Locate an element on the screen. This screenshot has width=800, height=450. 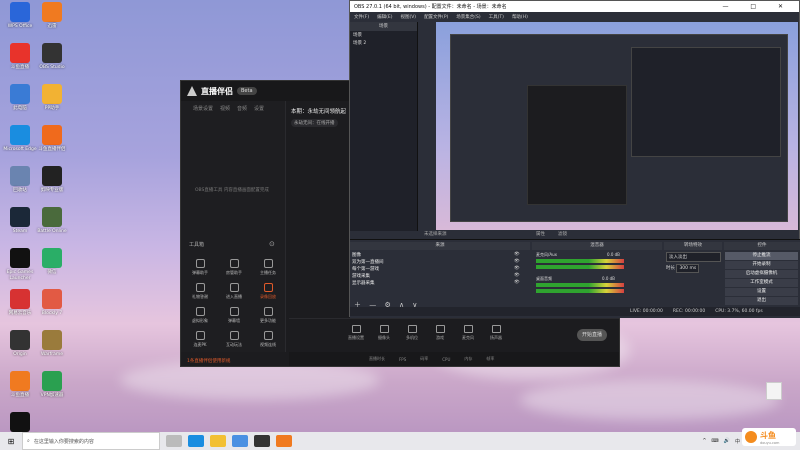
more-icon: ⊙ is located at coordinates (272, 244).